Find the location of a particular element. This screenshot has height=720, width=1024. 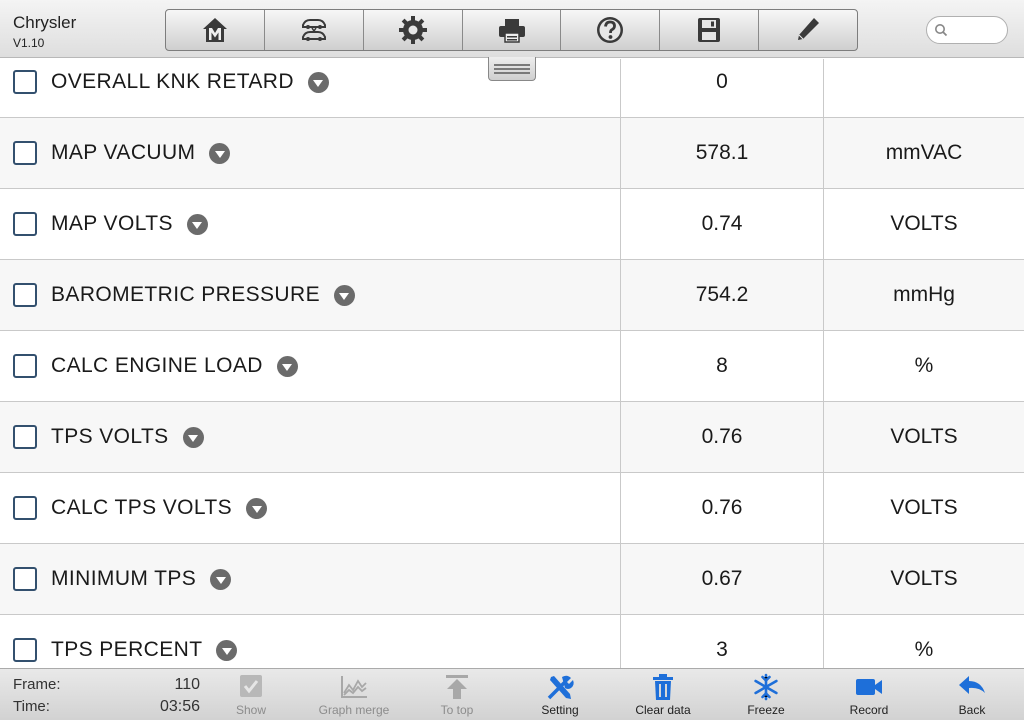

trash-icon is located at coordinates (663, 687).